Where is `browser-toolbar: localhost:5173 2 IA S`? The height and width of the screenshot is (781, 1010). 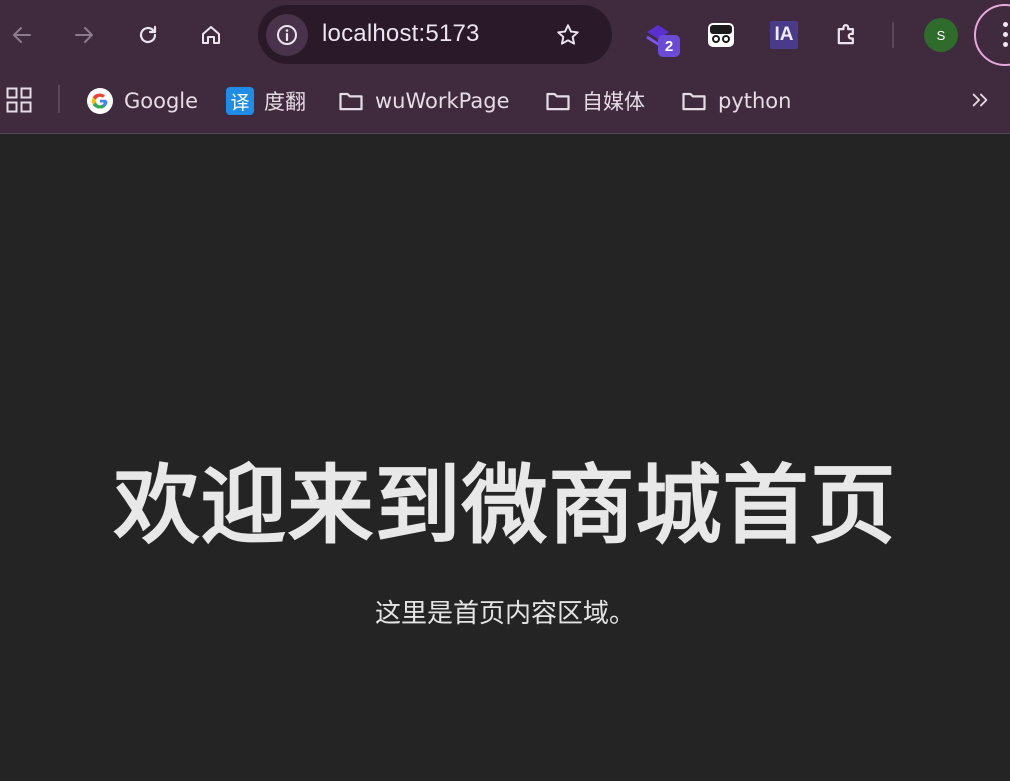 browser-toolbar: localhost:5173 2 IA S is located at coordinates (505, 35).